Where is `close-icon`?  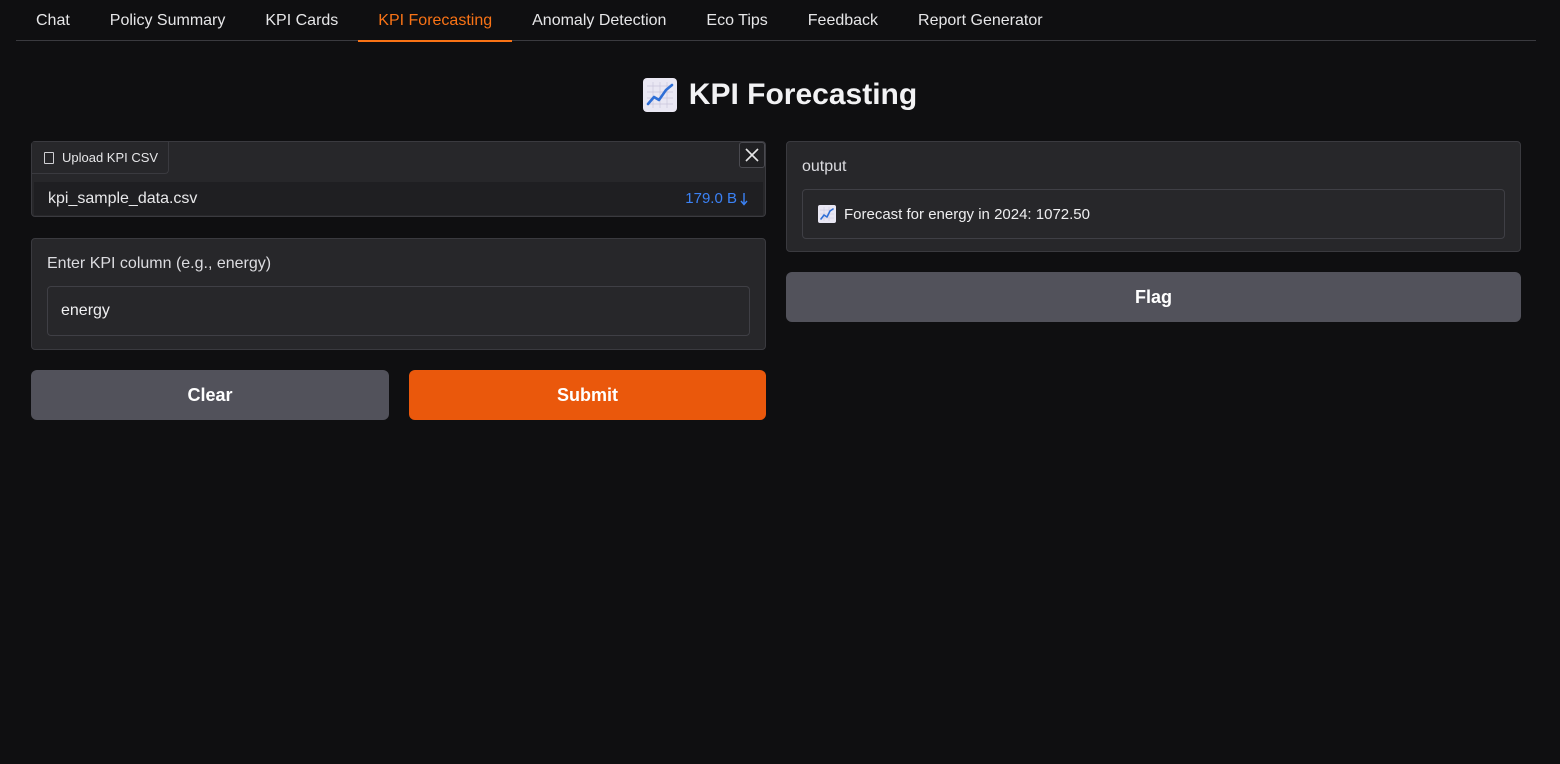
close-icon is located at coordinates (752, 155).